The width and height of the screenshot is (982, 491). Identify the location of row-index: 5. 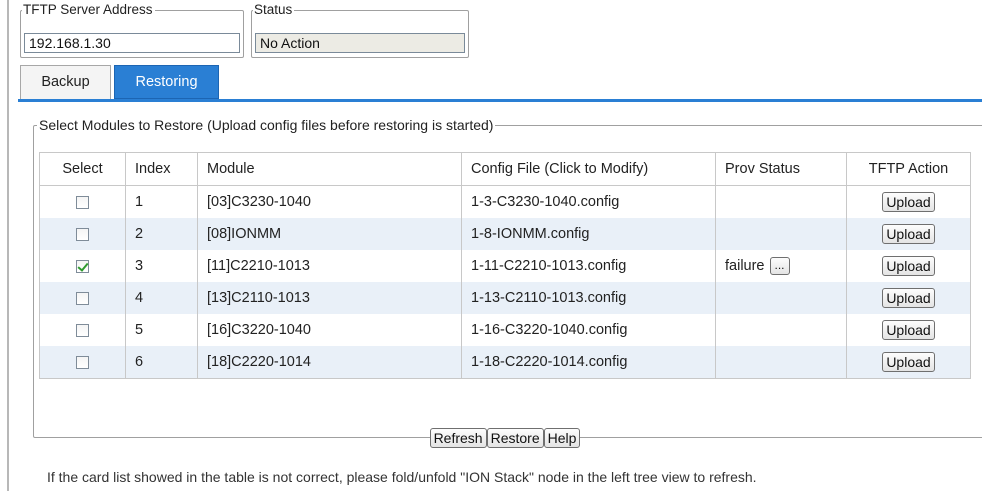
(161, 330).